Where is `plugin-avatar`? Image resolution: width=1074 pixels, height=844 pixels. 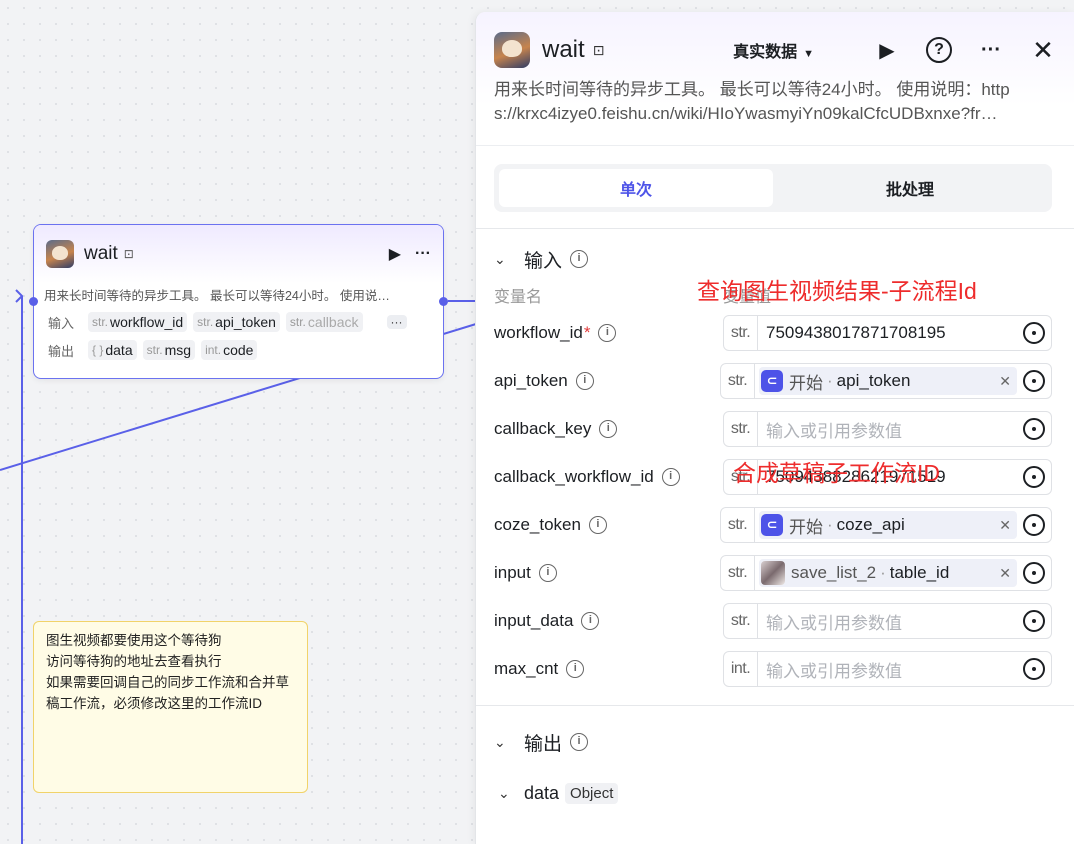 plugin-avatar is located at coordinates (512, 50).